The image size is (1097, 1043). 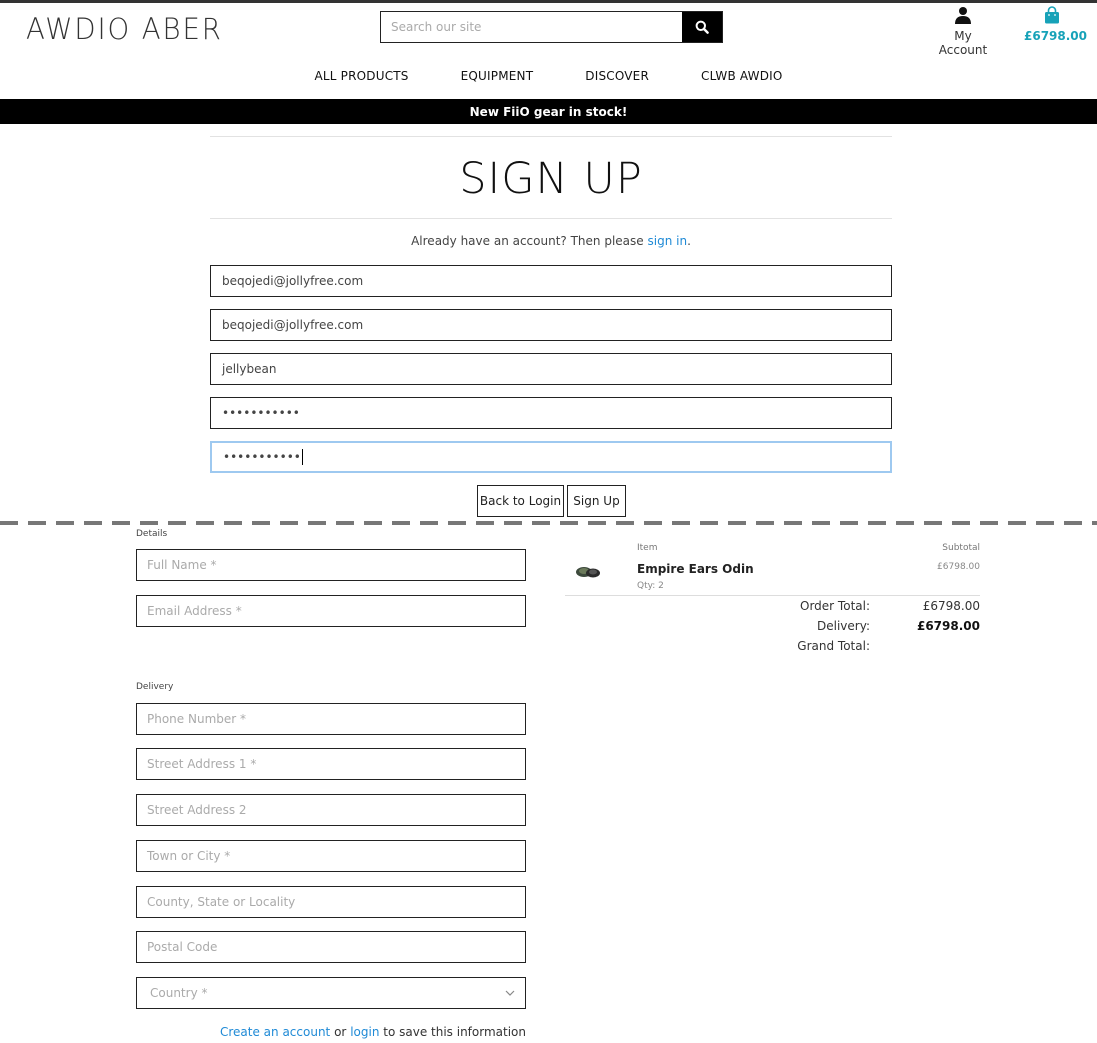 What do you see at coordinates (275, 1032) in the screenshot?
I see `create-account-link: Create an account` at bounding box center [275, 1032].